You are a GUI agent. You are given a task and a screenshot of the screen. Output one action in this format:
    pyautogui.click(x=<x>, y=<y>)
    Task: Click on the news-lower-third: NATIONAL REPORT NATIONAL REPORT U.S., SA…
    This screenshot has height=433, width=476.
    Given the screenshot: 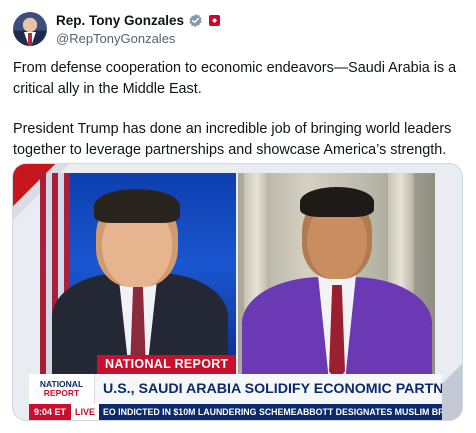 What is the action you would take?
    pyautogui.click(x=237, y=387)
    